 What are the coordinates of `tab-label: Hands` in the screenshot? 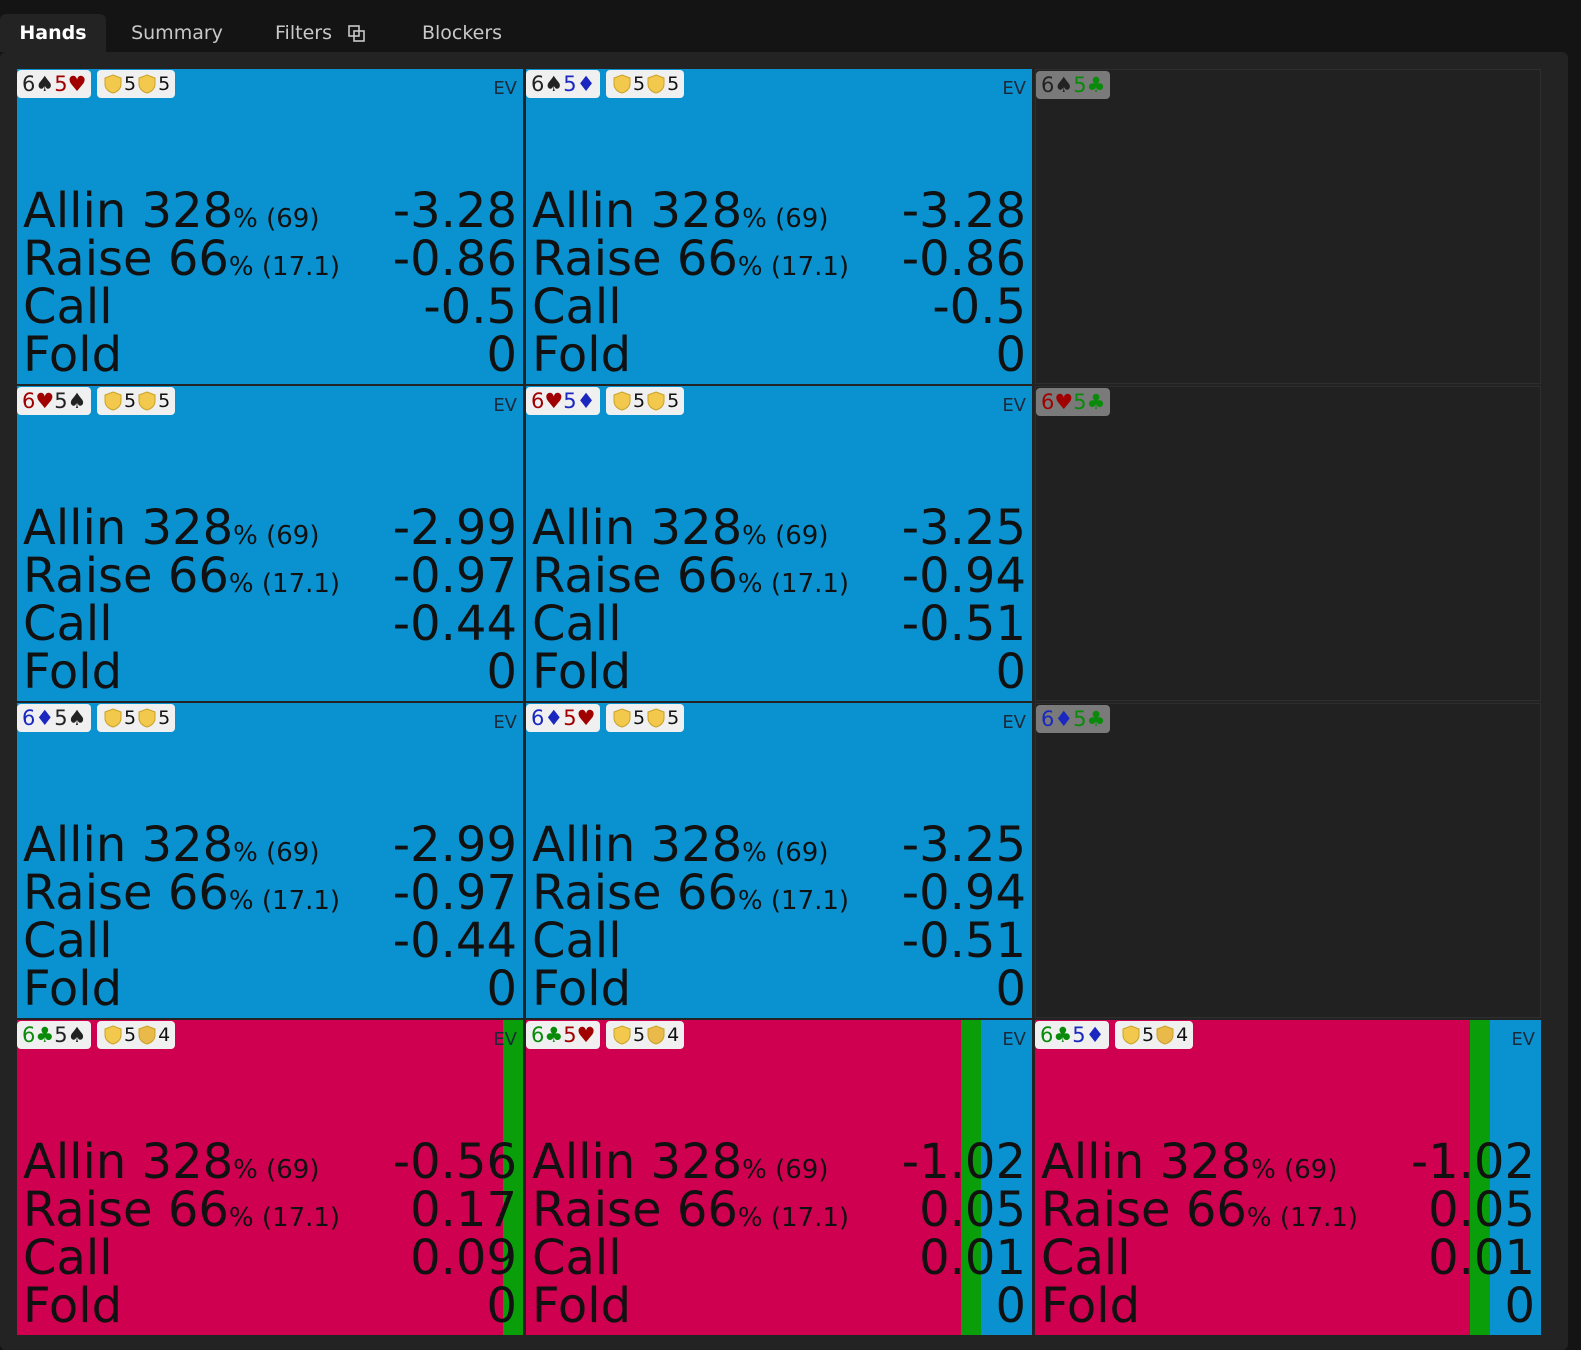 It's located at (53, 33).